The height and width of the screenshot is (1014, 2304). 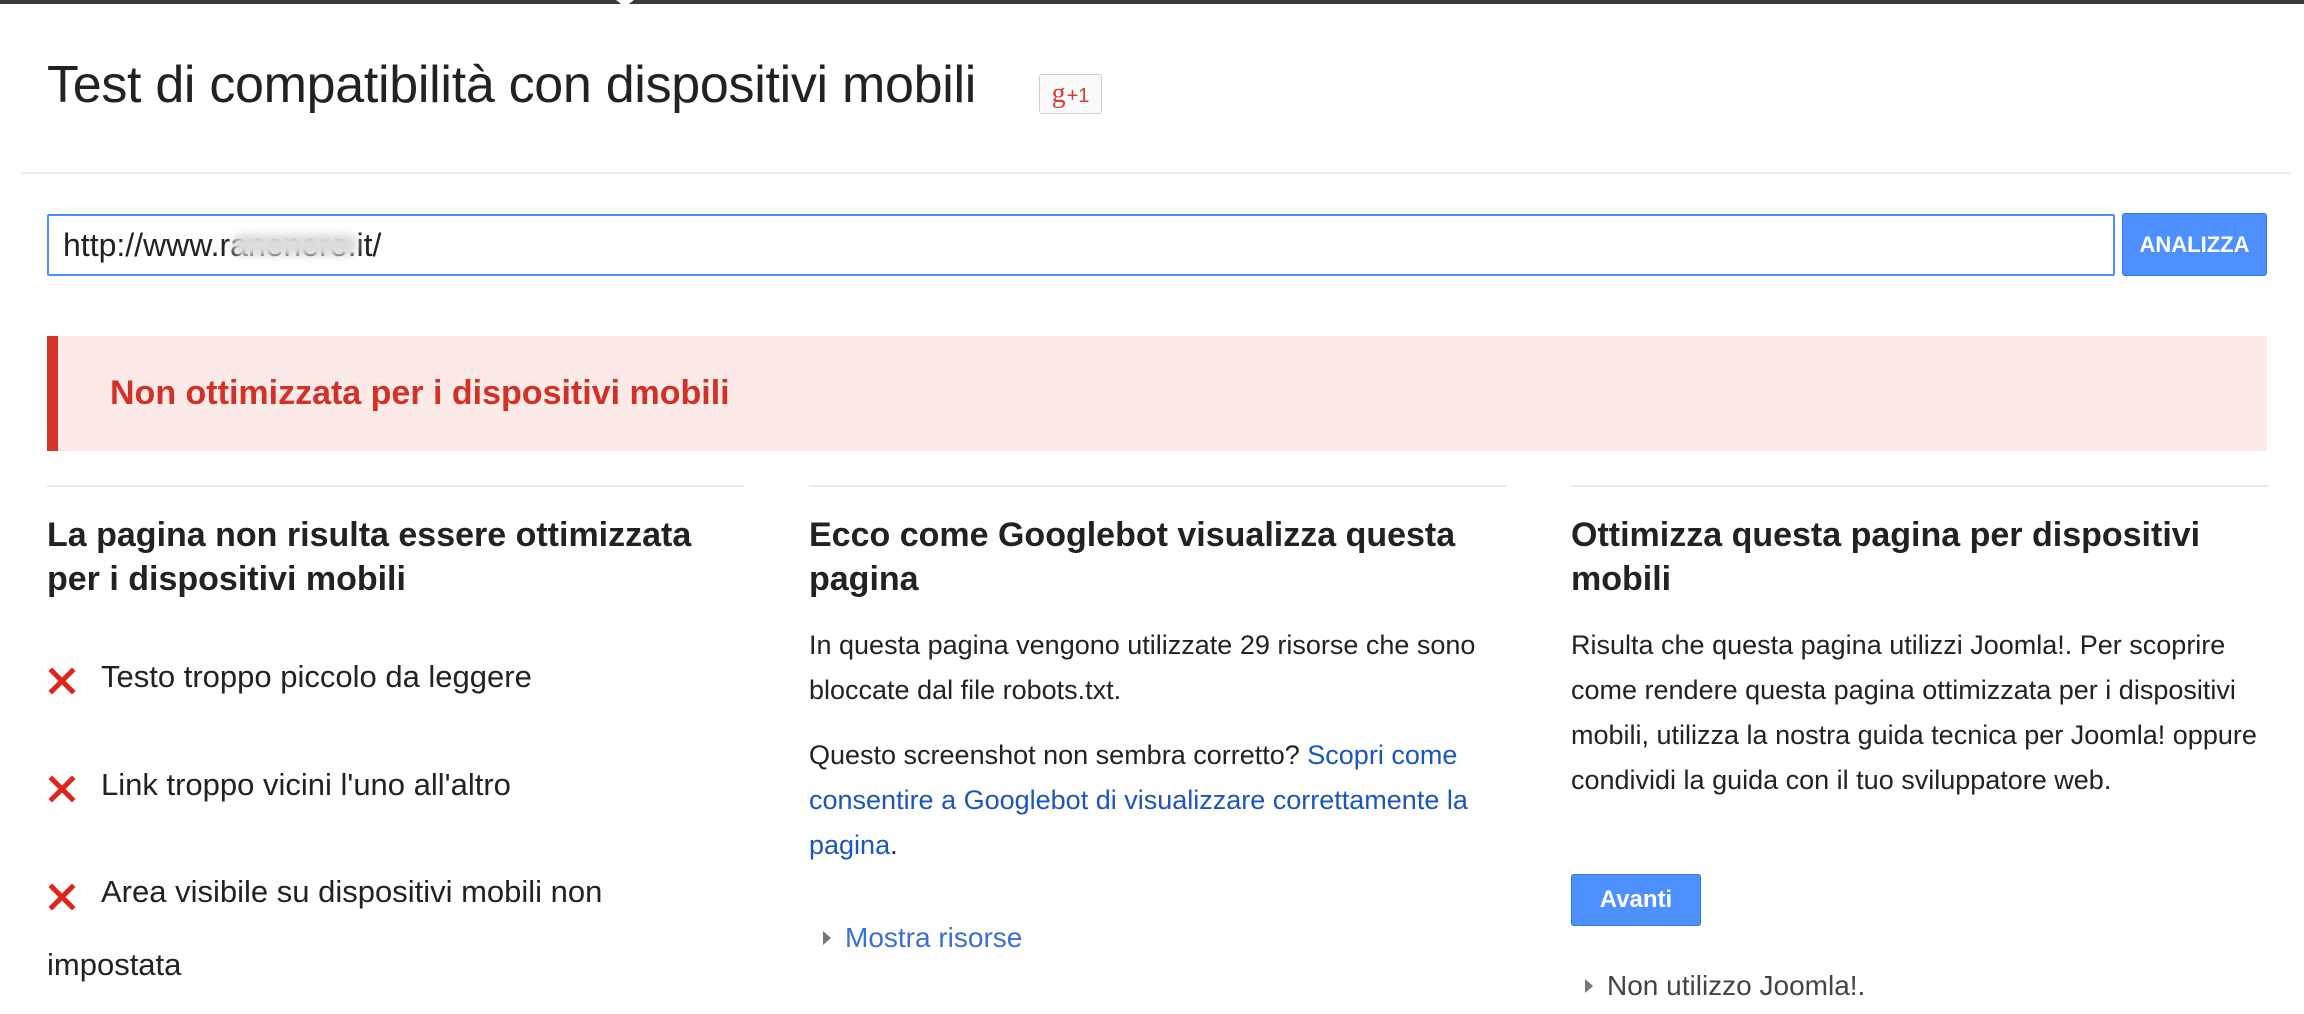 I want to click on browser-top-strip, so click(x=1152, y=2).